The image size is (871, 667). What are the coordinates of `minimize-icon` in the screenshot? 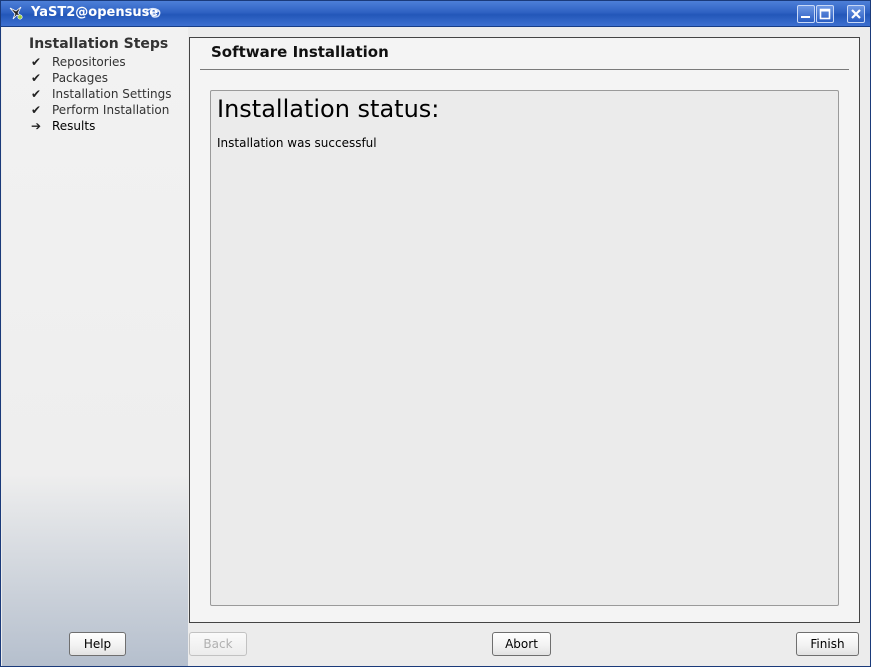 It's located at (805, 17).